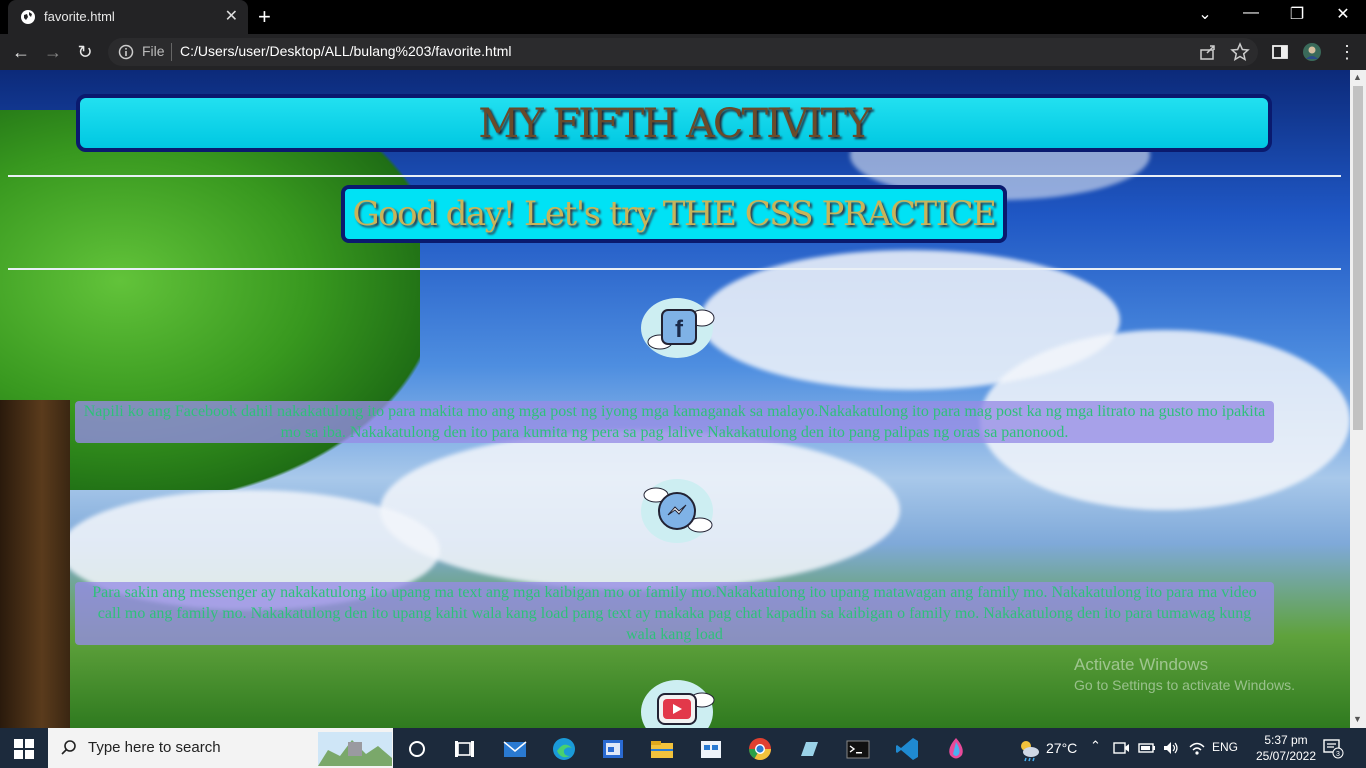 The height and width of the screenshot is (768, 1366). What do you see at coordinates (1147, 748) in the screenshot?
I see `battery-icon` at bounding box center [1147, 748].